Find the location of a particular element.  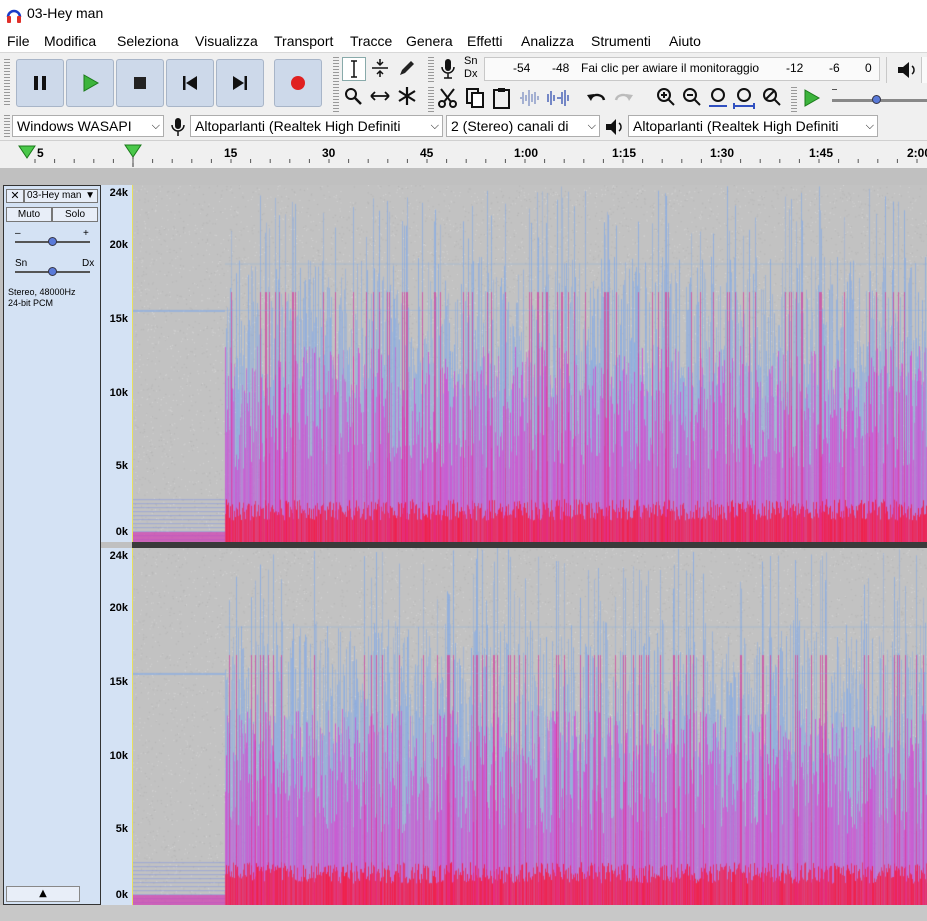

multi-tool is located at coordinates (408, 97).